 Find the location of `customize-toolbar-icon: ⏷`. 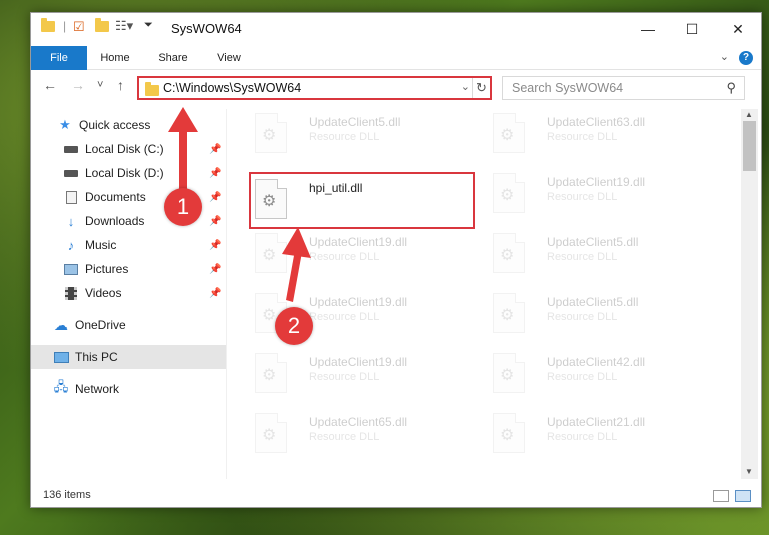

customize-toolbar-icon: ⏷ is located at coordinates (148, 25).